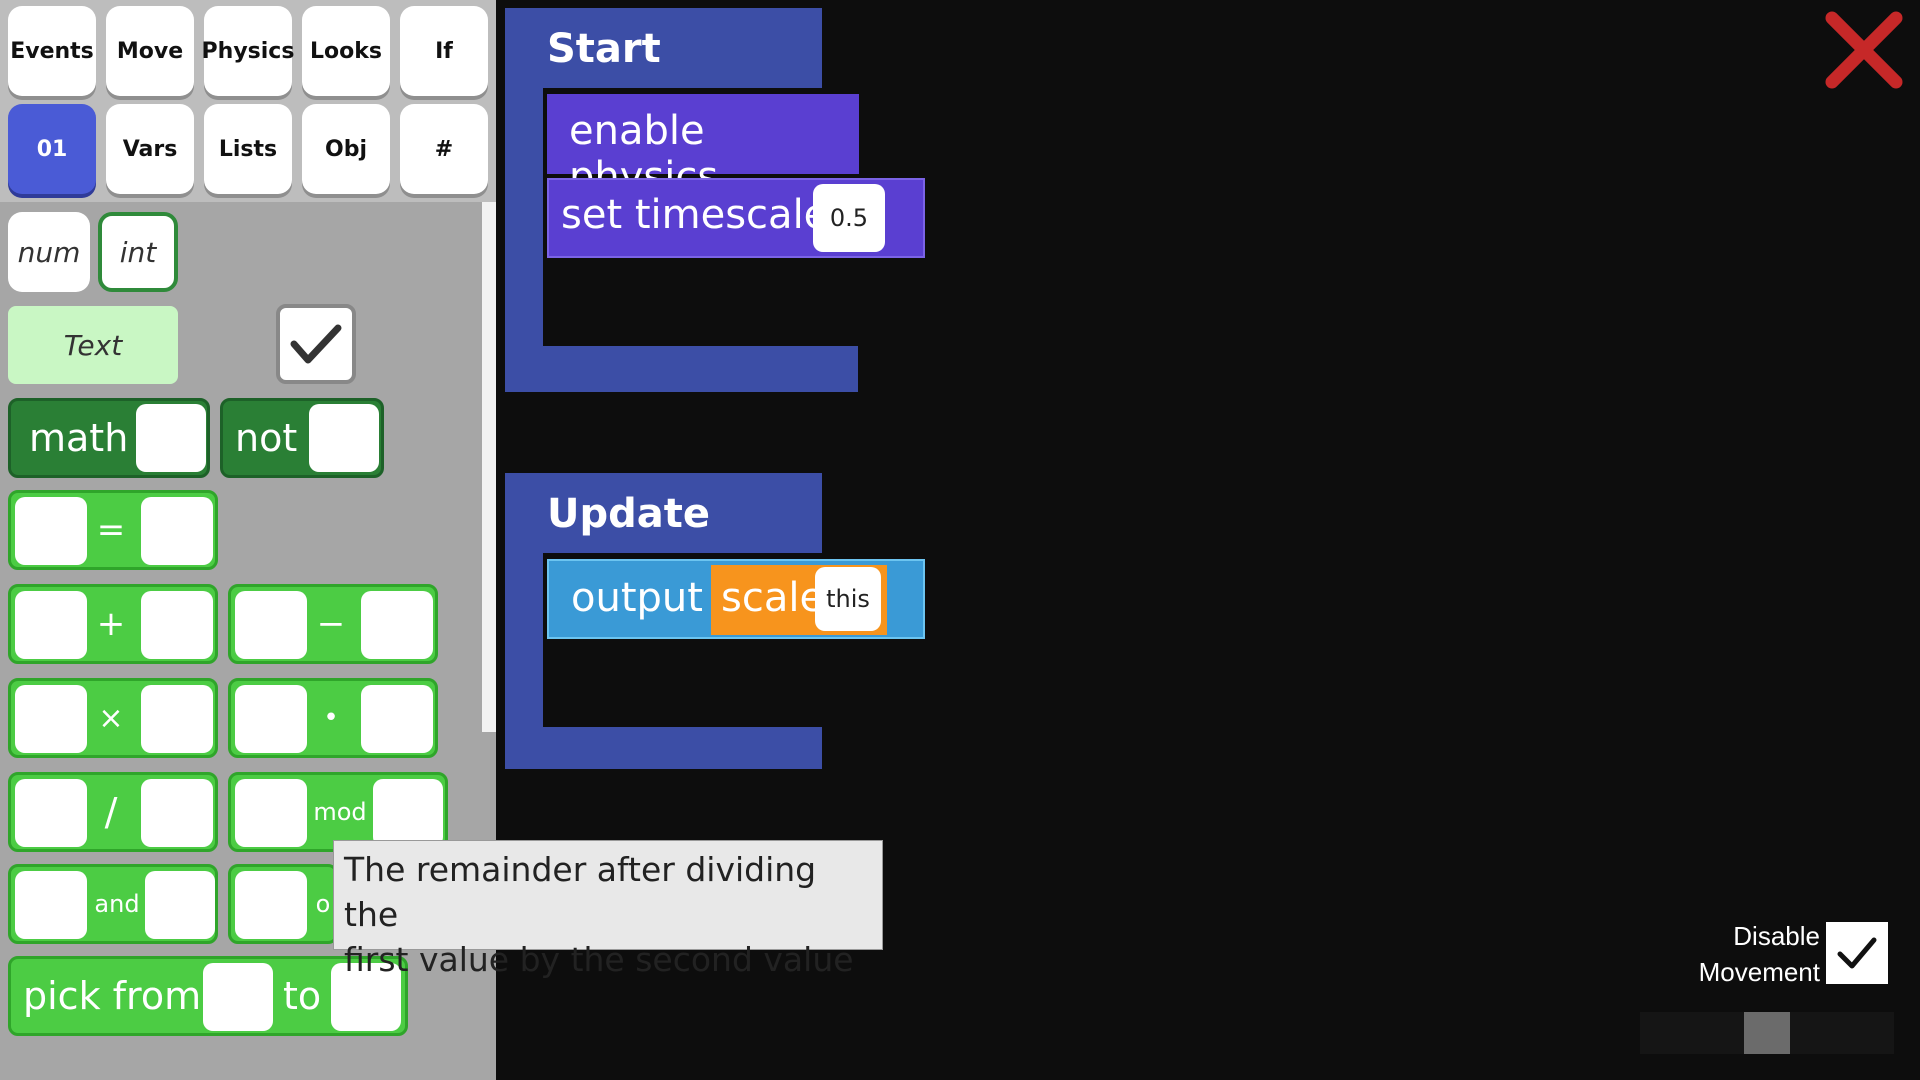  I want to click on equals-operator: =, so click(111, 530).